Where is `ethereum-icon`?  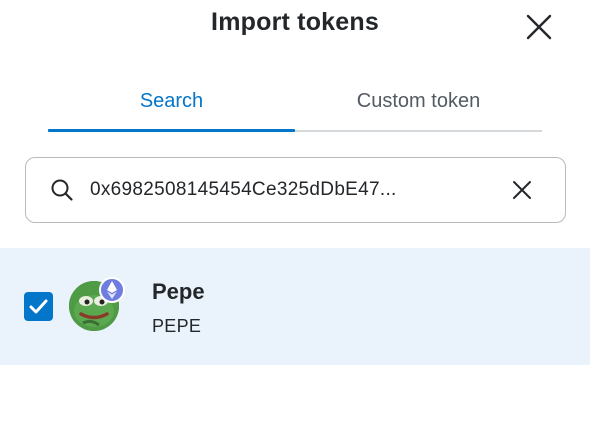 ethereum-icon is located at coordinates (112, 290).